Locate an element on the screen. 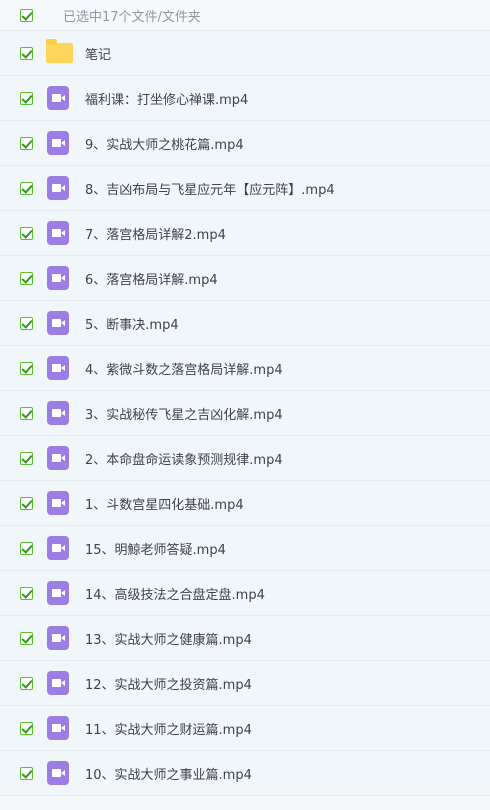 The width and height of the screenshot is (490, 810). select-all-checkbox is located at coordinates (26, 15).